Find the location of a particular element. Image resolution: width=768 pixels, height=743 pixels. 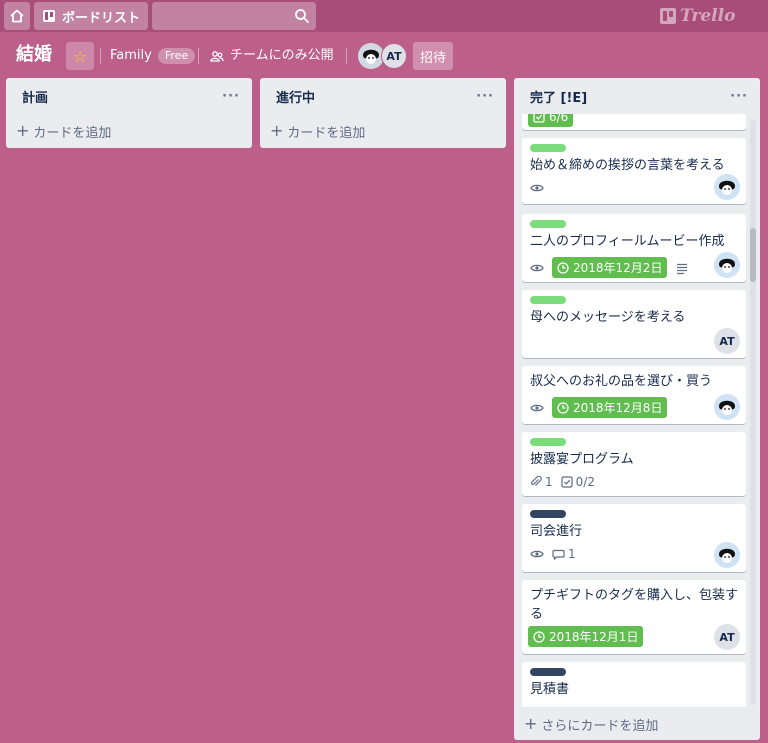

add-card-button: + さらにカードを追加 is located at coordinates (637, 724).